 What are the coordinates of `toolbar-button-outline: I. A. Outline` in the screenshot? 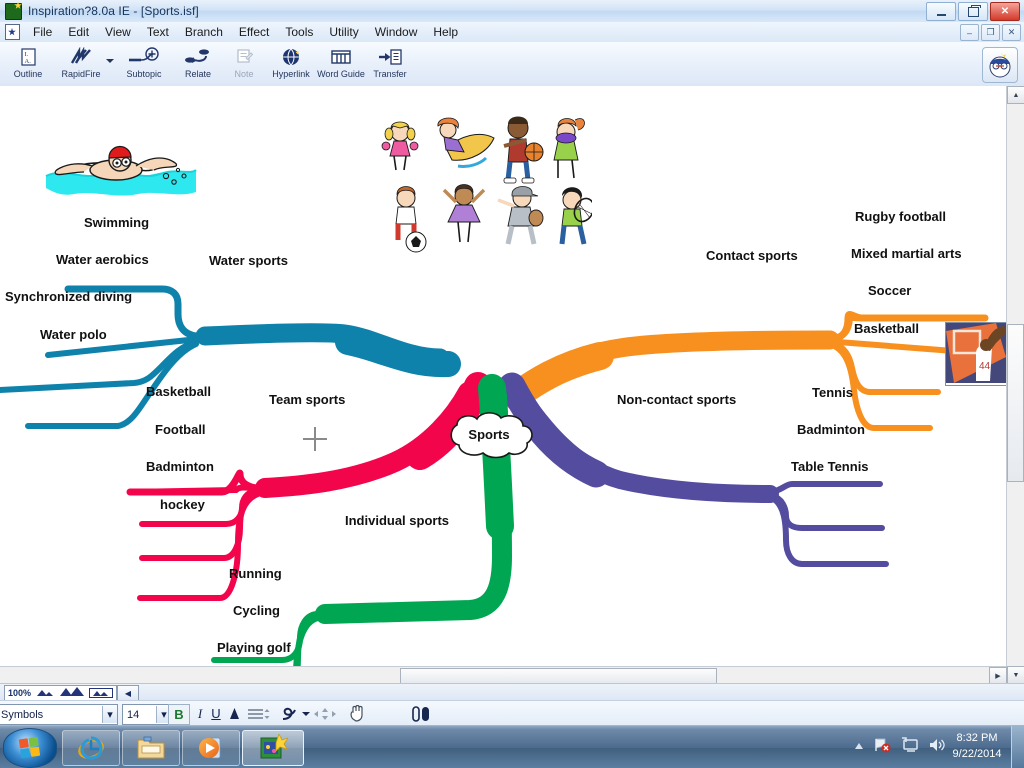 It's located at (28, 65).